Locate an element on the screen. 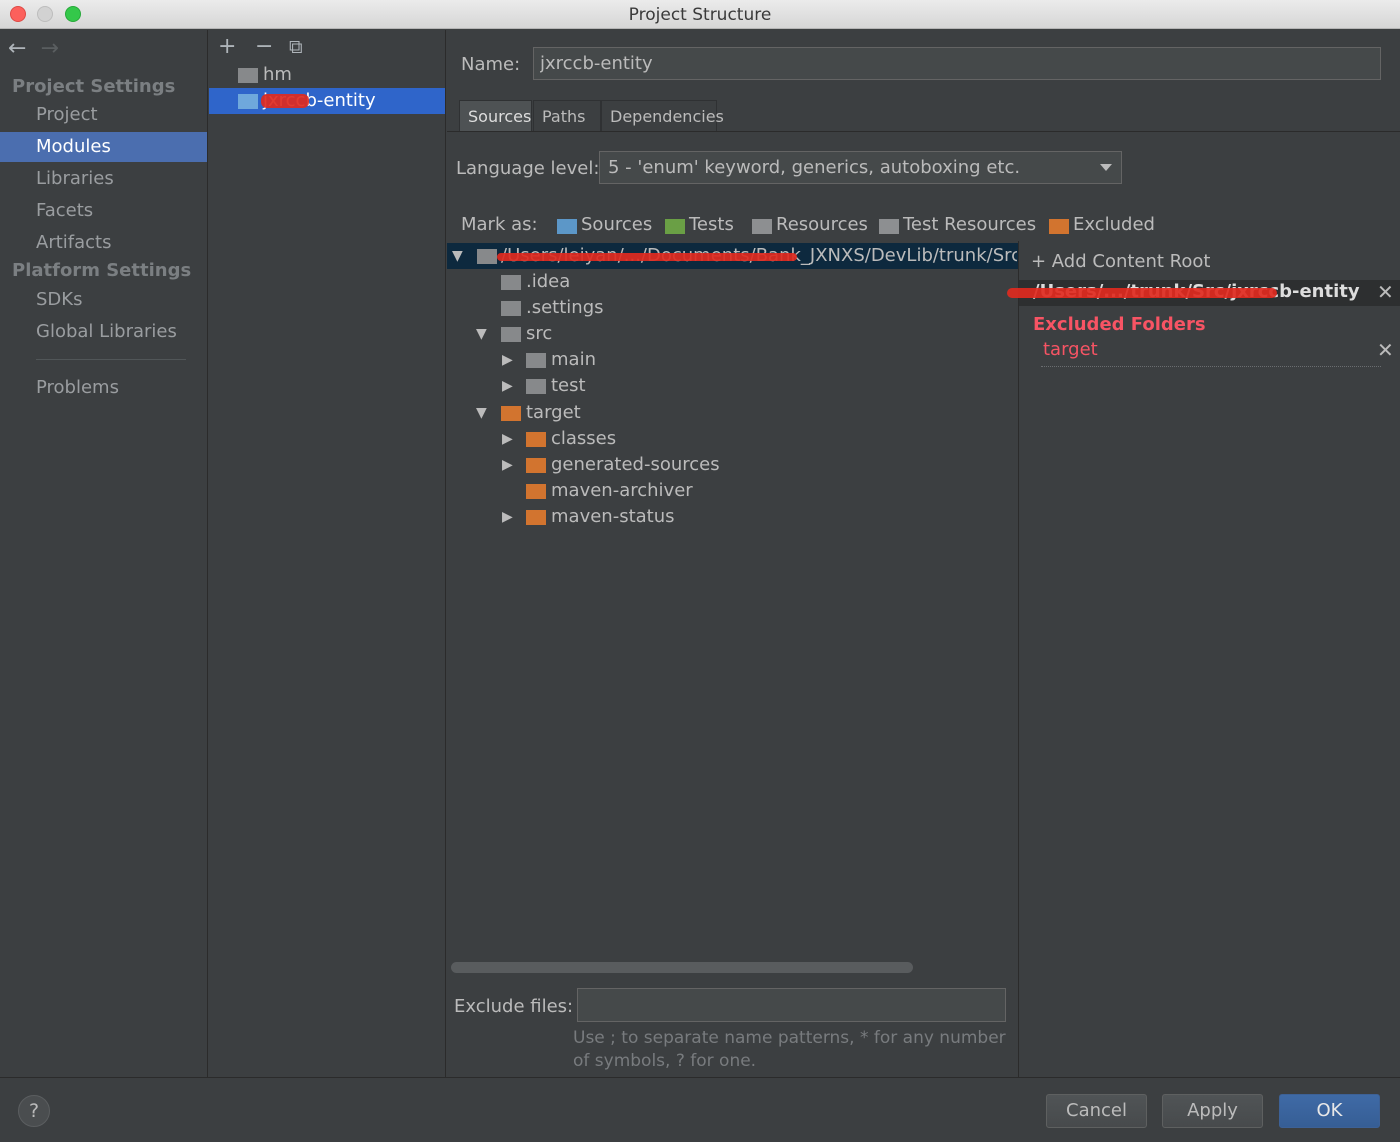  tree-horizontal-scrollbar is located at coordinates (682, 967).